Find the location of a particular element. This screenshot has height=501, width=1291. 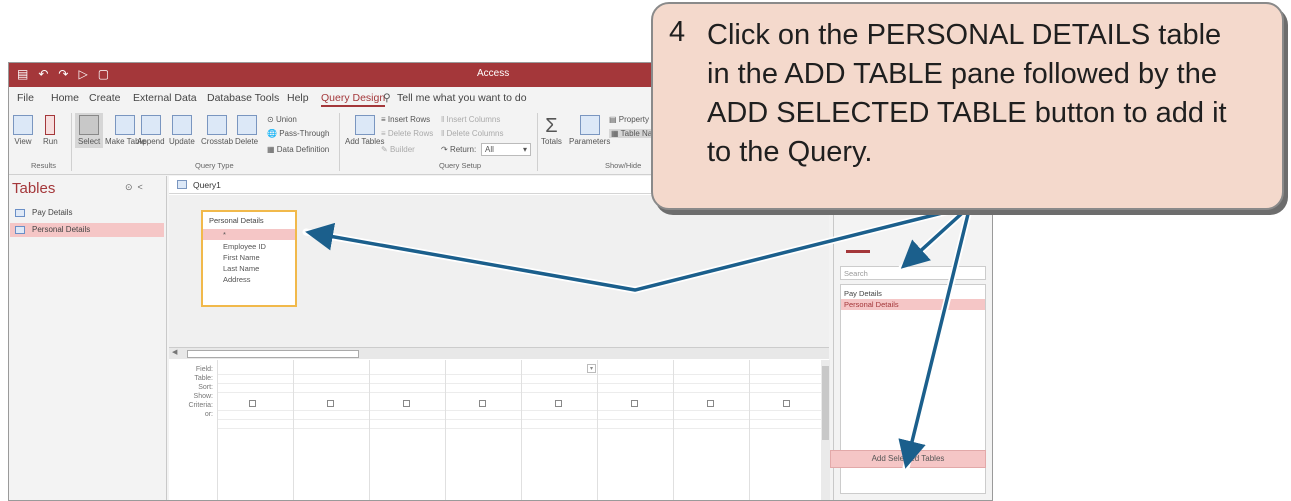

append-button: Append is located at coordinates (151, 130).